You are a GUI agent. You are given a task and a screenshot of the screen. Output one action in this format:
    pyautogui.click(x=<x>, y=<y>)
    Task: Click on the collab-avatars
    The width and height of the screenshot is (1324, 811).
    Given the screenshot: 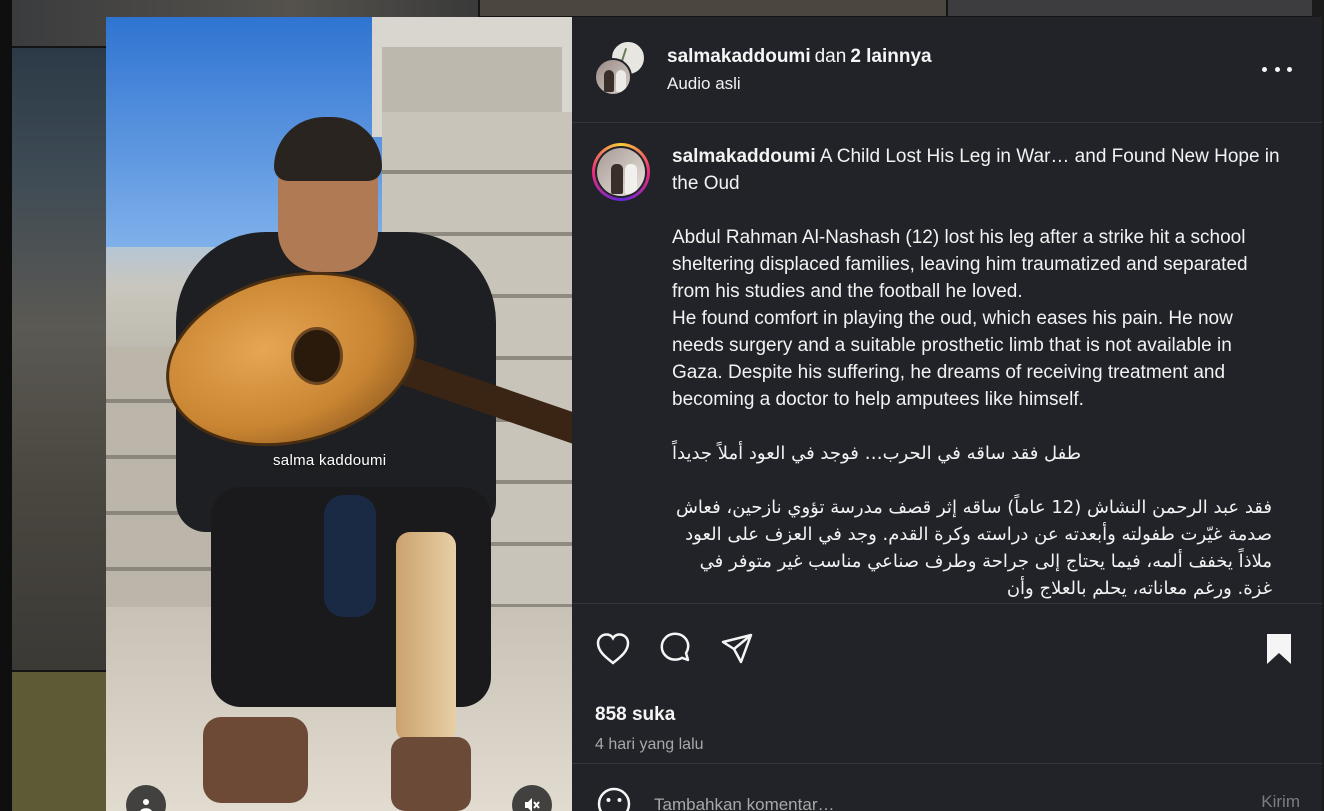 What is the action you would take?
    pyautogui.click(x=624, y=69)
    